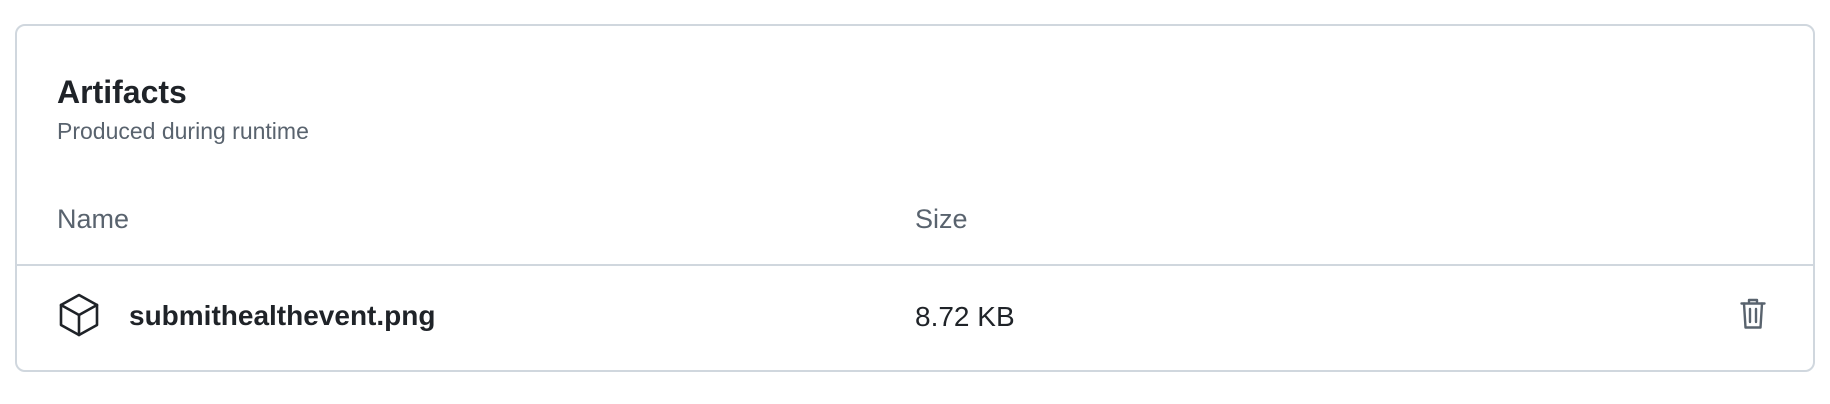 The image size is (1830, 404). I want to click on trash-icon, so click(1753, 316).